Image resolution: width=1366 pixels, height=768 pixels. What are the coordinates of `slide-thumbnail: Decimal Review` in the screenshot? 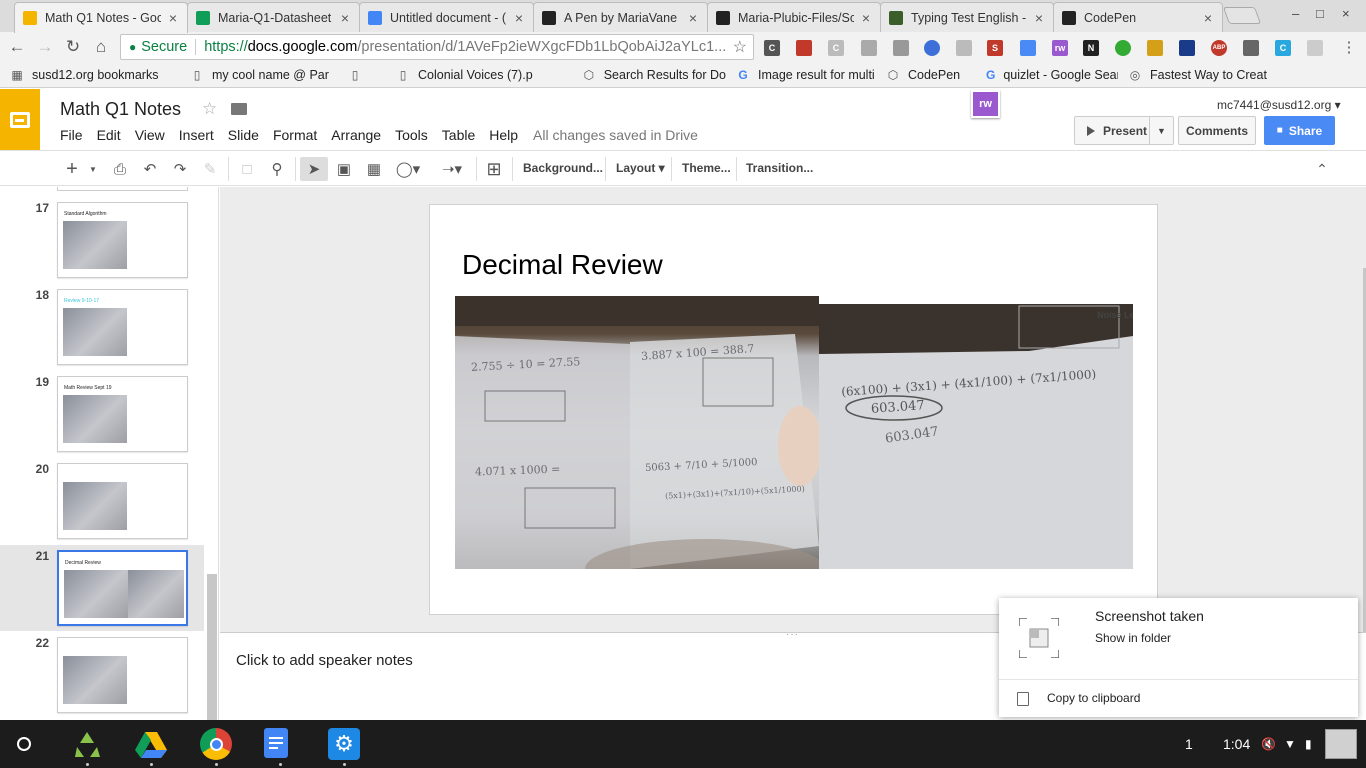 It's located at (122, 588).